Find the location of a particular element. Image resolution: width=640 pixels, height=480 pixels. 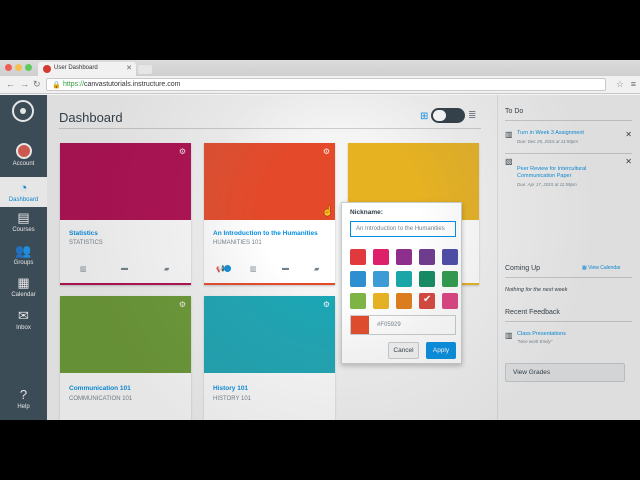

color-swatch: ✔ is located at coordinates (427, 301).